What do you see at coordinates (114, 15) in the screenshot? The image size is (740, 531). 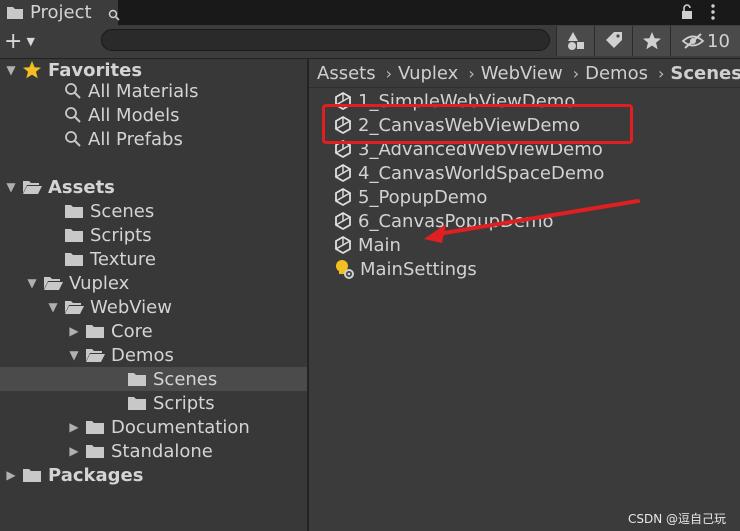 I see `search-icon` at bounding box center [114, 15].